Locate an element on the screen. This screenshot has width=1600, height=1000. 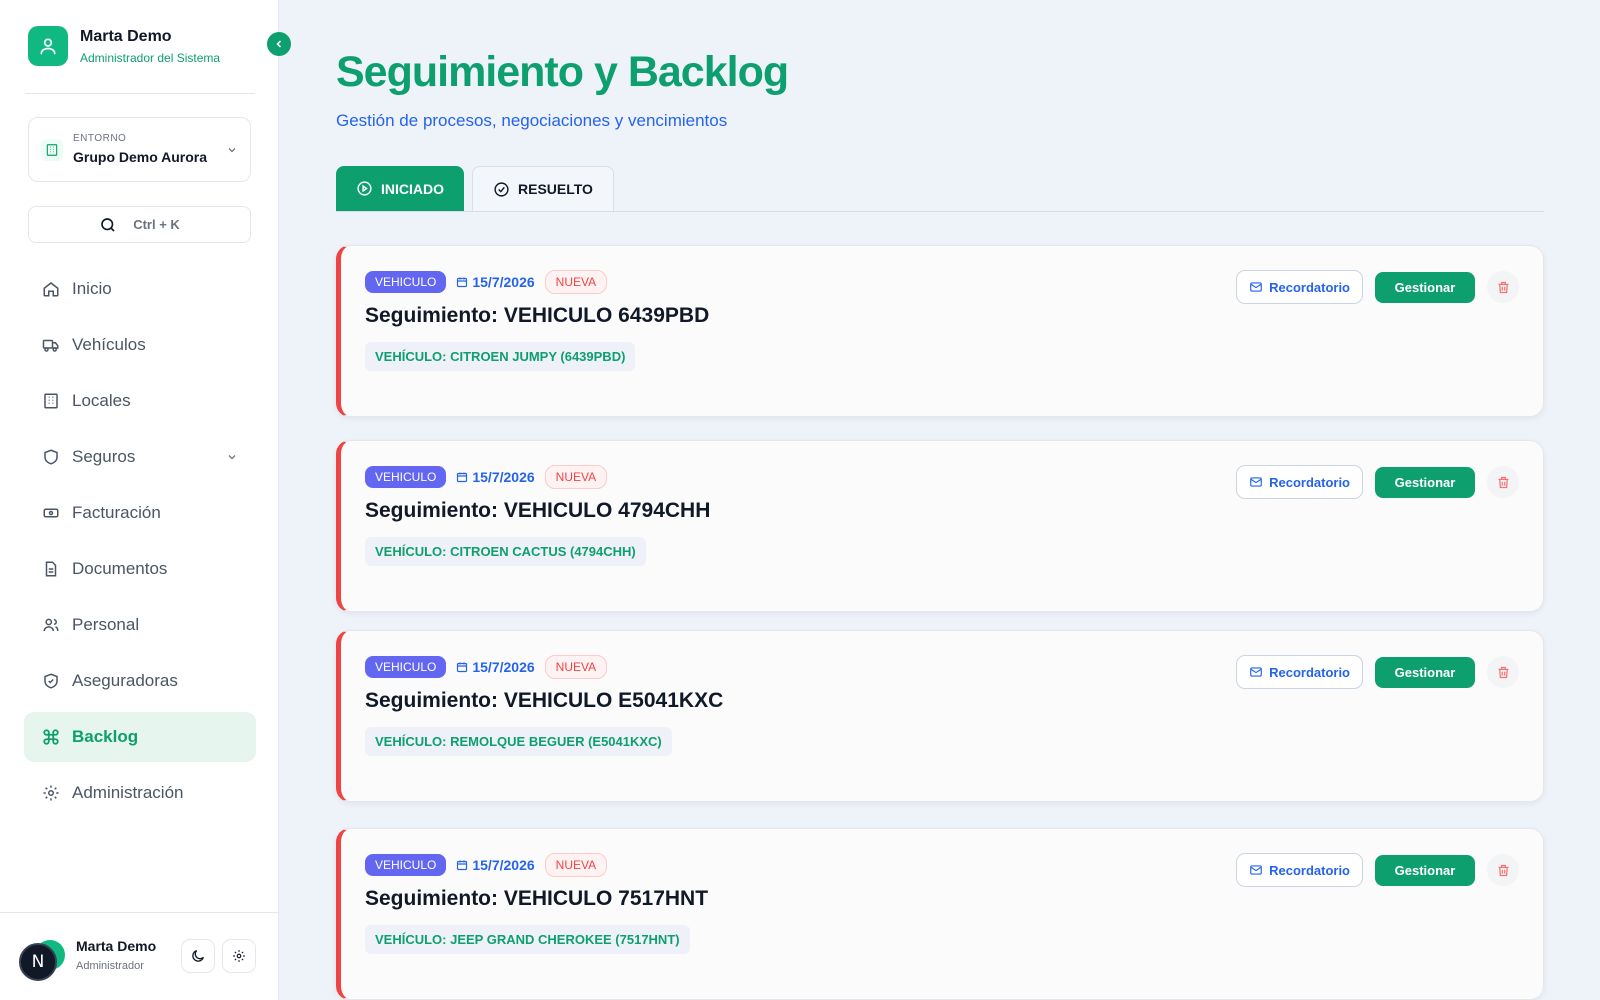
sidebar-item-label: Locales is located at coordinates (101, 400).